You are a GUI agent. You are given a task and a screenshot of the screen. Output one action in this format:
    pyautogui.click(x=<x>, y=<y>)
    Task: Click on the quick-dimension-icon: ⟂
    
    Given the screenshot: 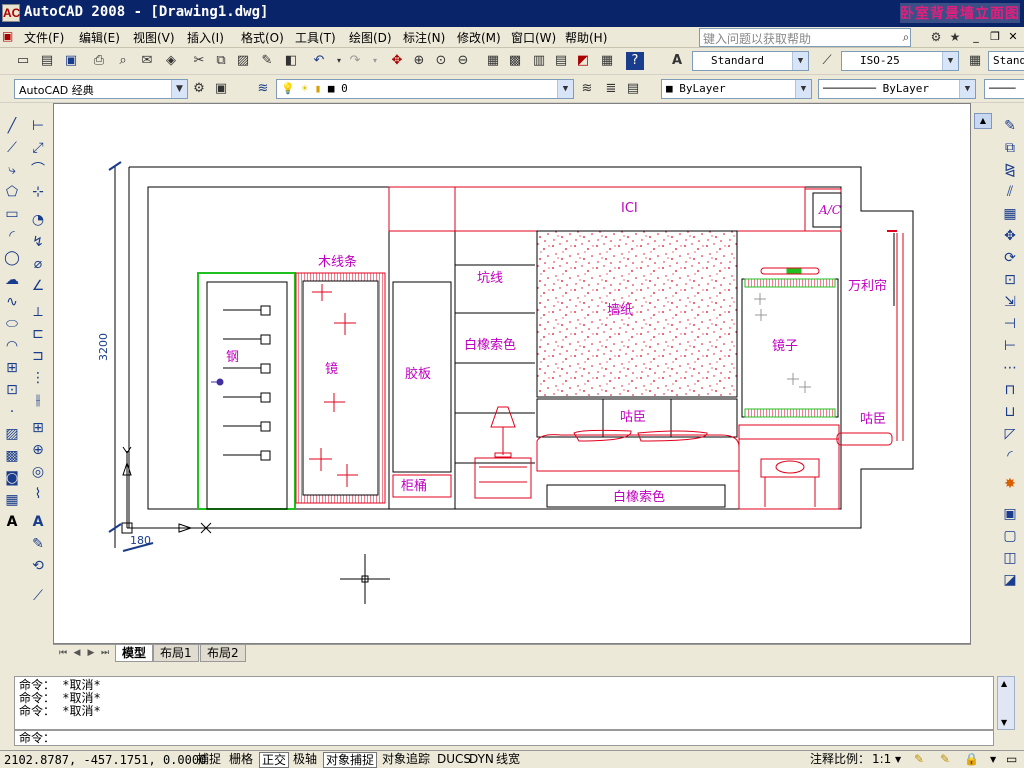 What is the action you would take?
    pyautogui.click(x=38, y=312)
    